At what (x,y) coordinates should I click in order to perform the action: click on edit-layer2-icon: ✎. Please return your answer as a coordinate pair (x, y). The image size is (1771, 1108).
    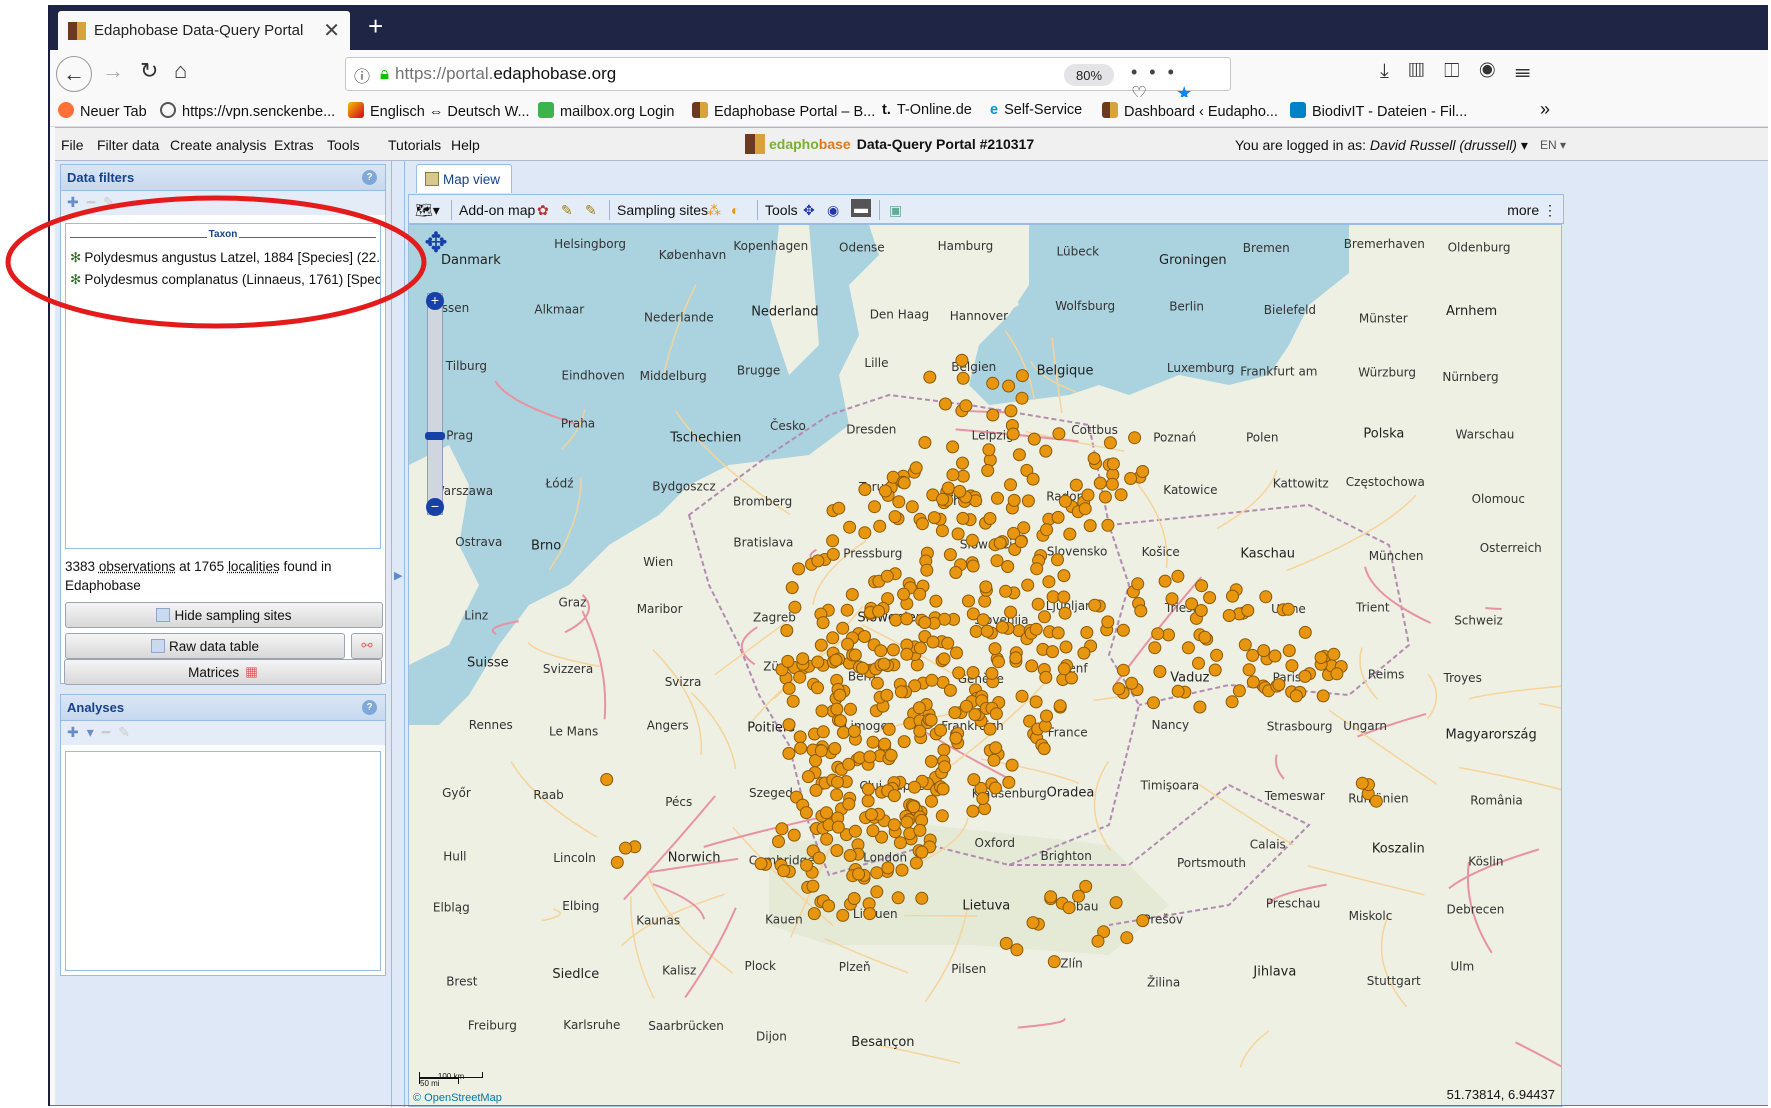
    Looking at the image, I should click on (591, 210).